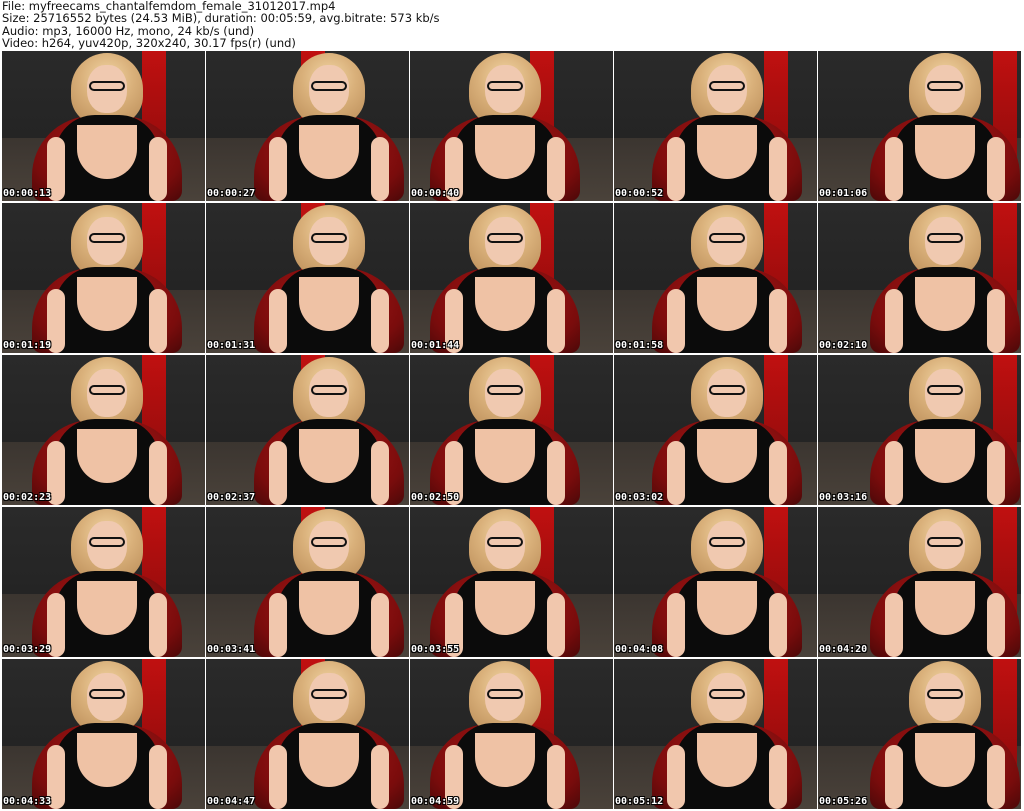 The image size is (1024, 811). I want to click on thumbnail-timestamp: 00:04:33, so click(27, 801).